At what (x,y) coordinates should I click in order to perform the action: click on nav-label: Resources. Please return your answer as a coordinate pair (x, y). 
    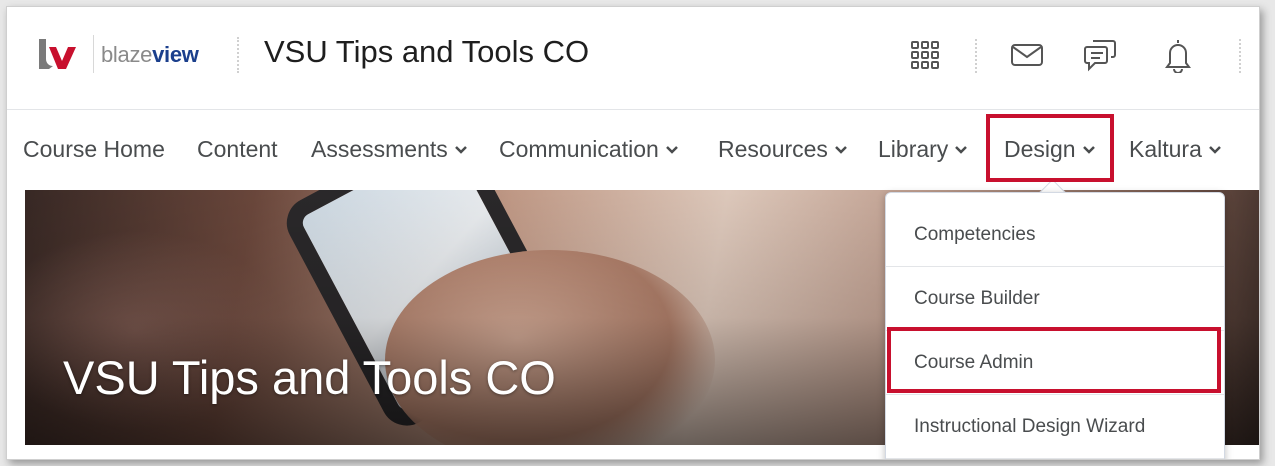
    Looking at the image, I should click on (773, 149).